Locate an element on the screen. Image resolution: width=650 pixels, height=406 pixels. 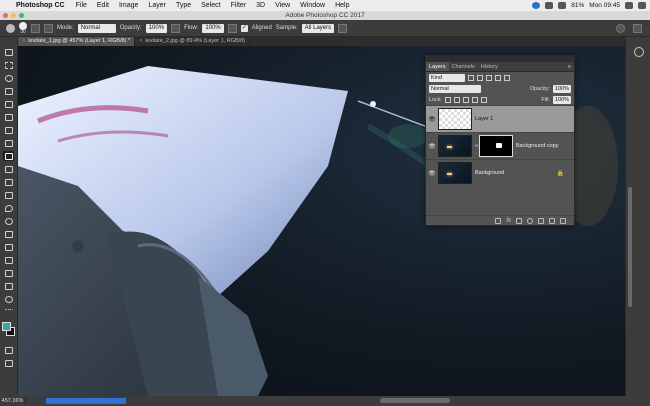
foreground-color-swatch is located at coordinates (6, 326).